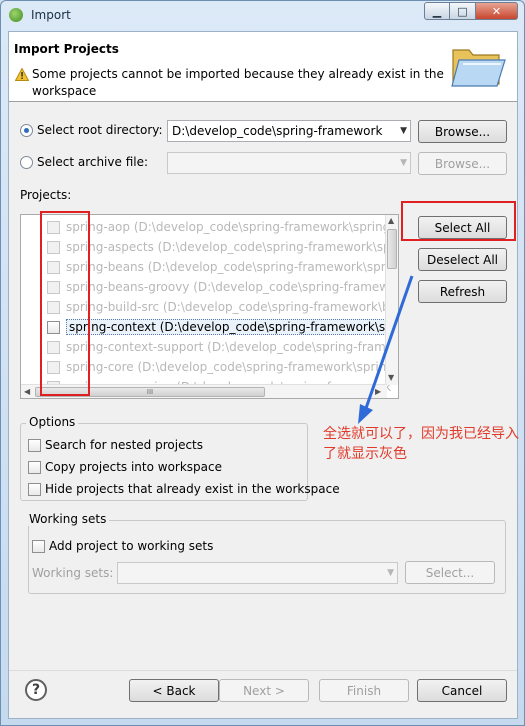 The height and width of the screenshot is (726, 525). Describe the element at coordinates (134, 467) in the screenshot. I see `copy-projects-label: Copy projects into workspace` at that location.